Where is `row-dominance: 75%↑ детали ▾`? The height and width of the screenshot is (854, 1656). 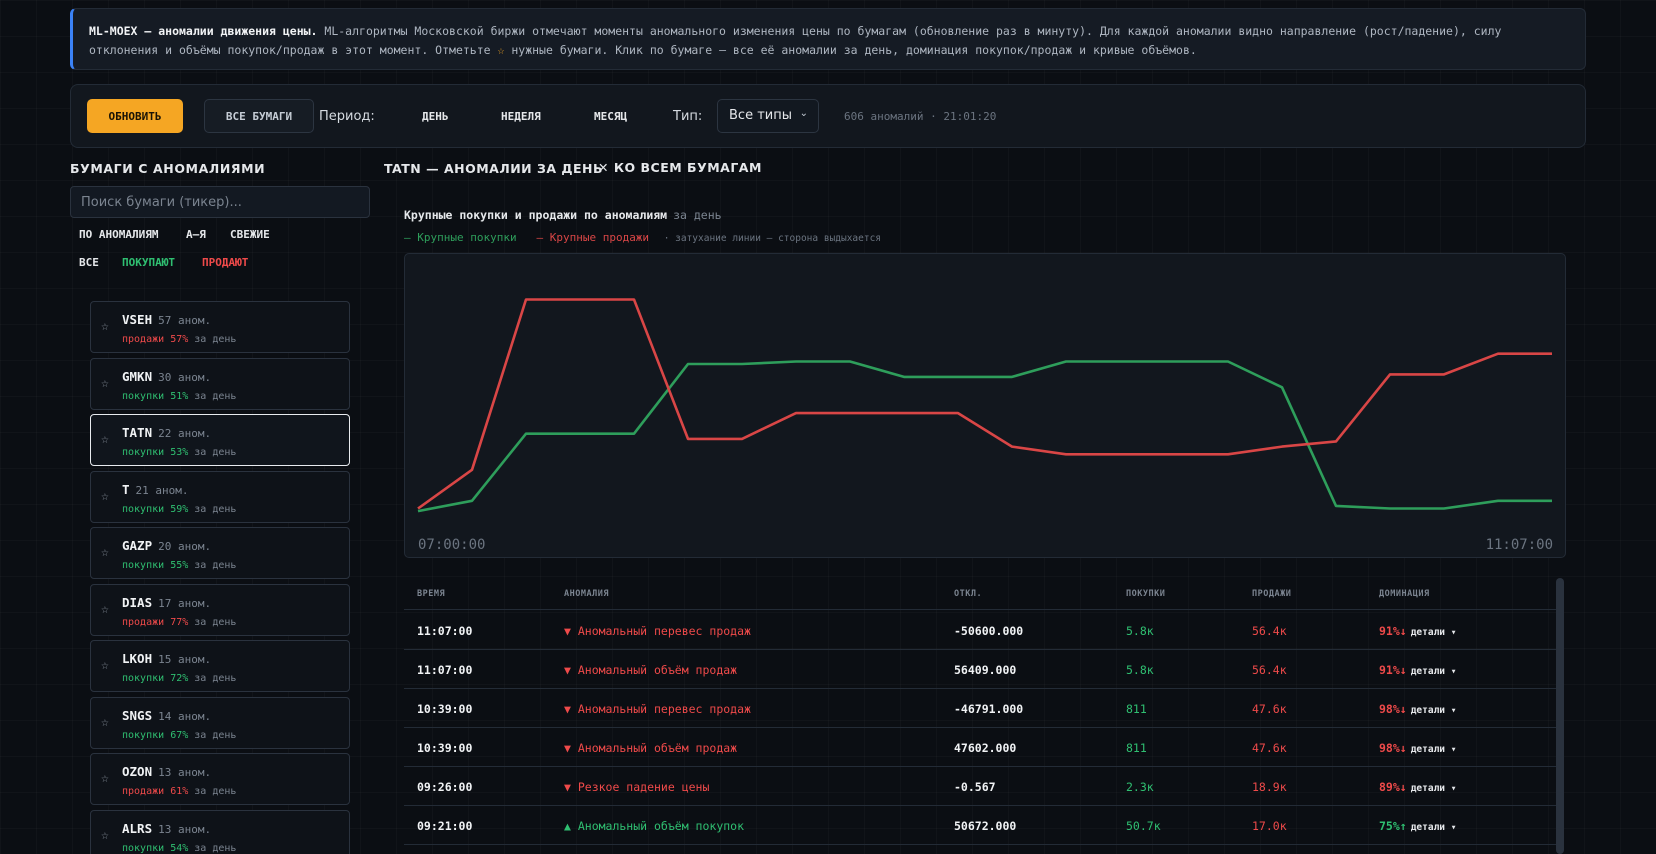 row-dominance: 75%↑ детали ▾ is located at coordinates (1418, 826).